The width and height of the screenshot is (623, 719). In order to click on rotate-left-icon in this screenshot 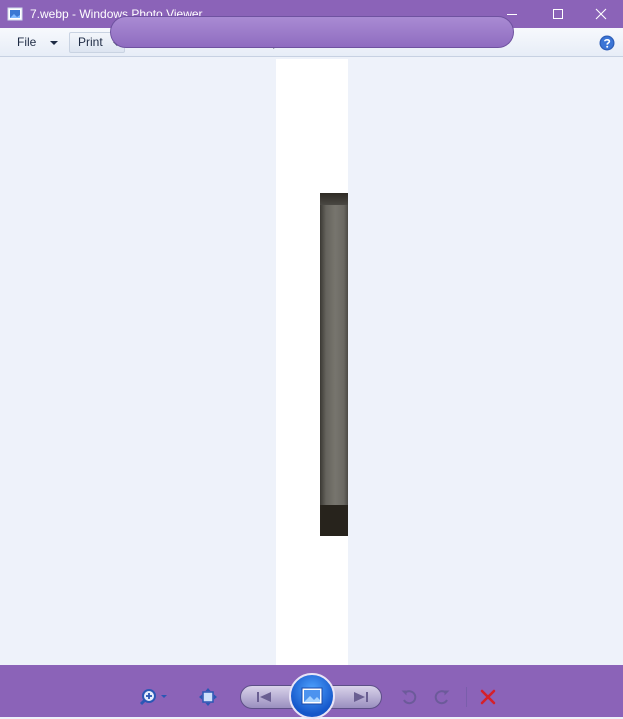, I will do `click(409, 697)`.